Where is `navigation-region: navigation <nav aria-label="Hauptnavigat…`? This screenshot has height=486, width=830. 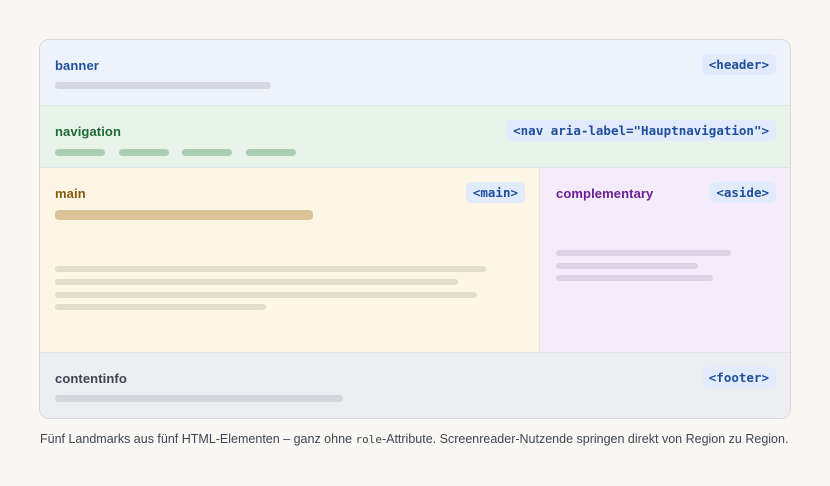 navigation-region: navigation <nav aria-label="Hauptnavigat… is located at coordinates (415, 137).